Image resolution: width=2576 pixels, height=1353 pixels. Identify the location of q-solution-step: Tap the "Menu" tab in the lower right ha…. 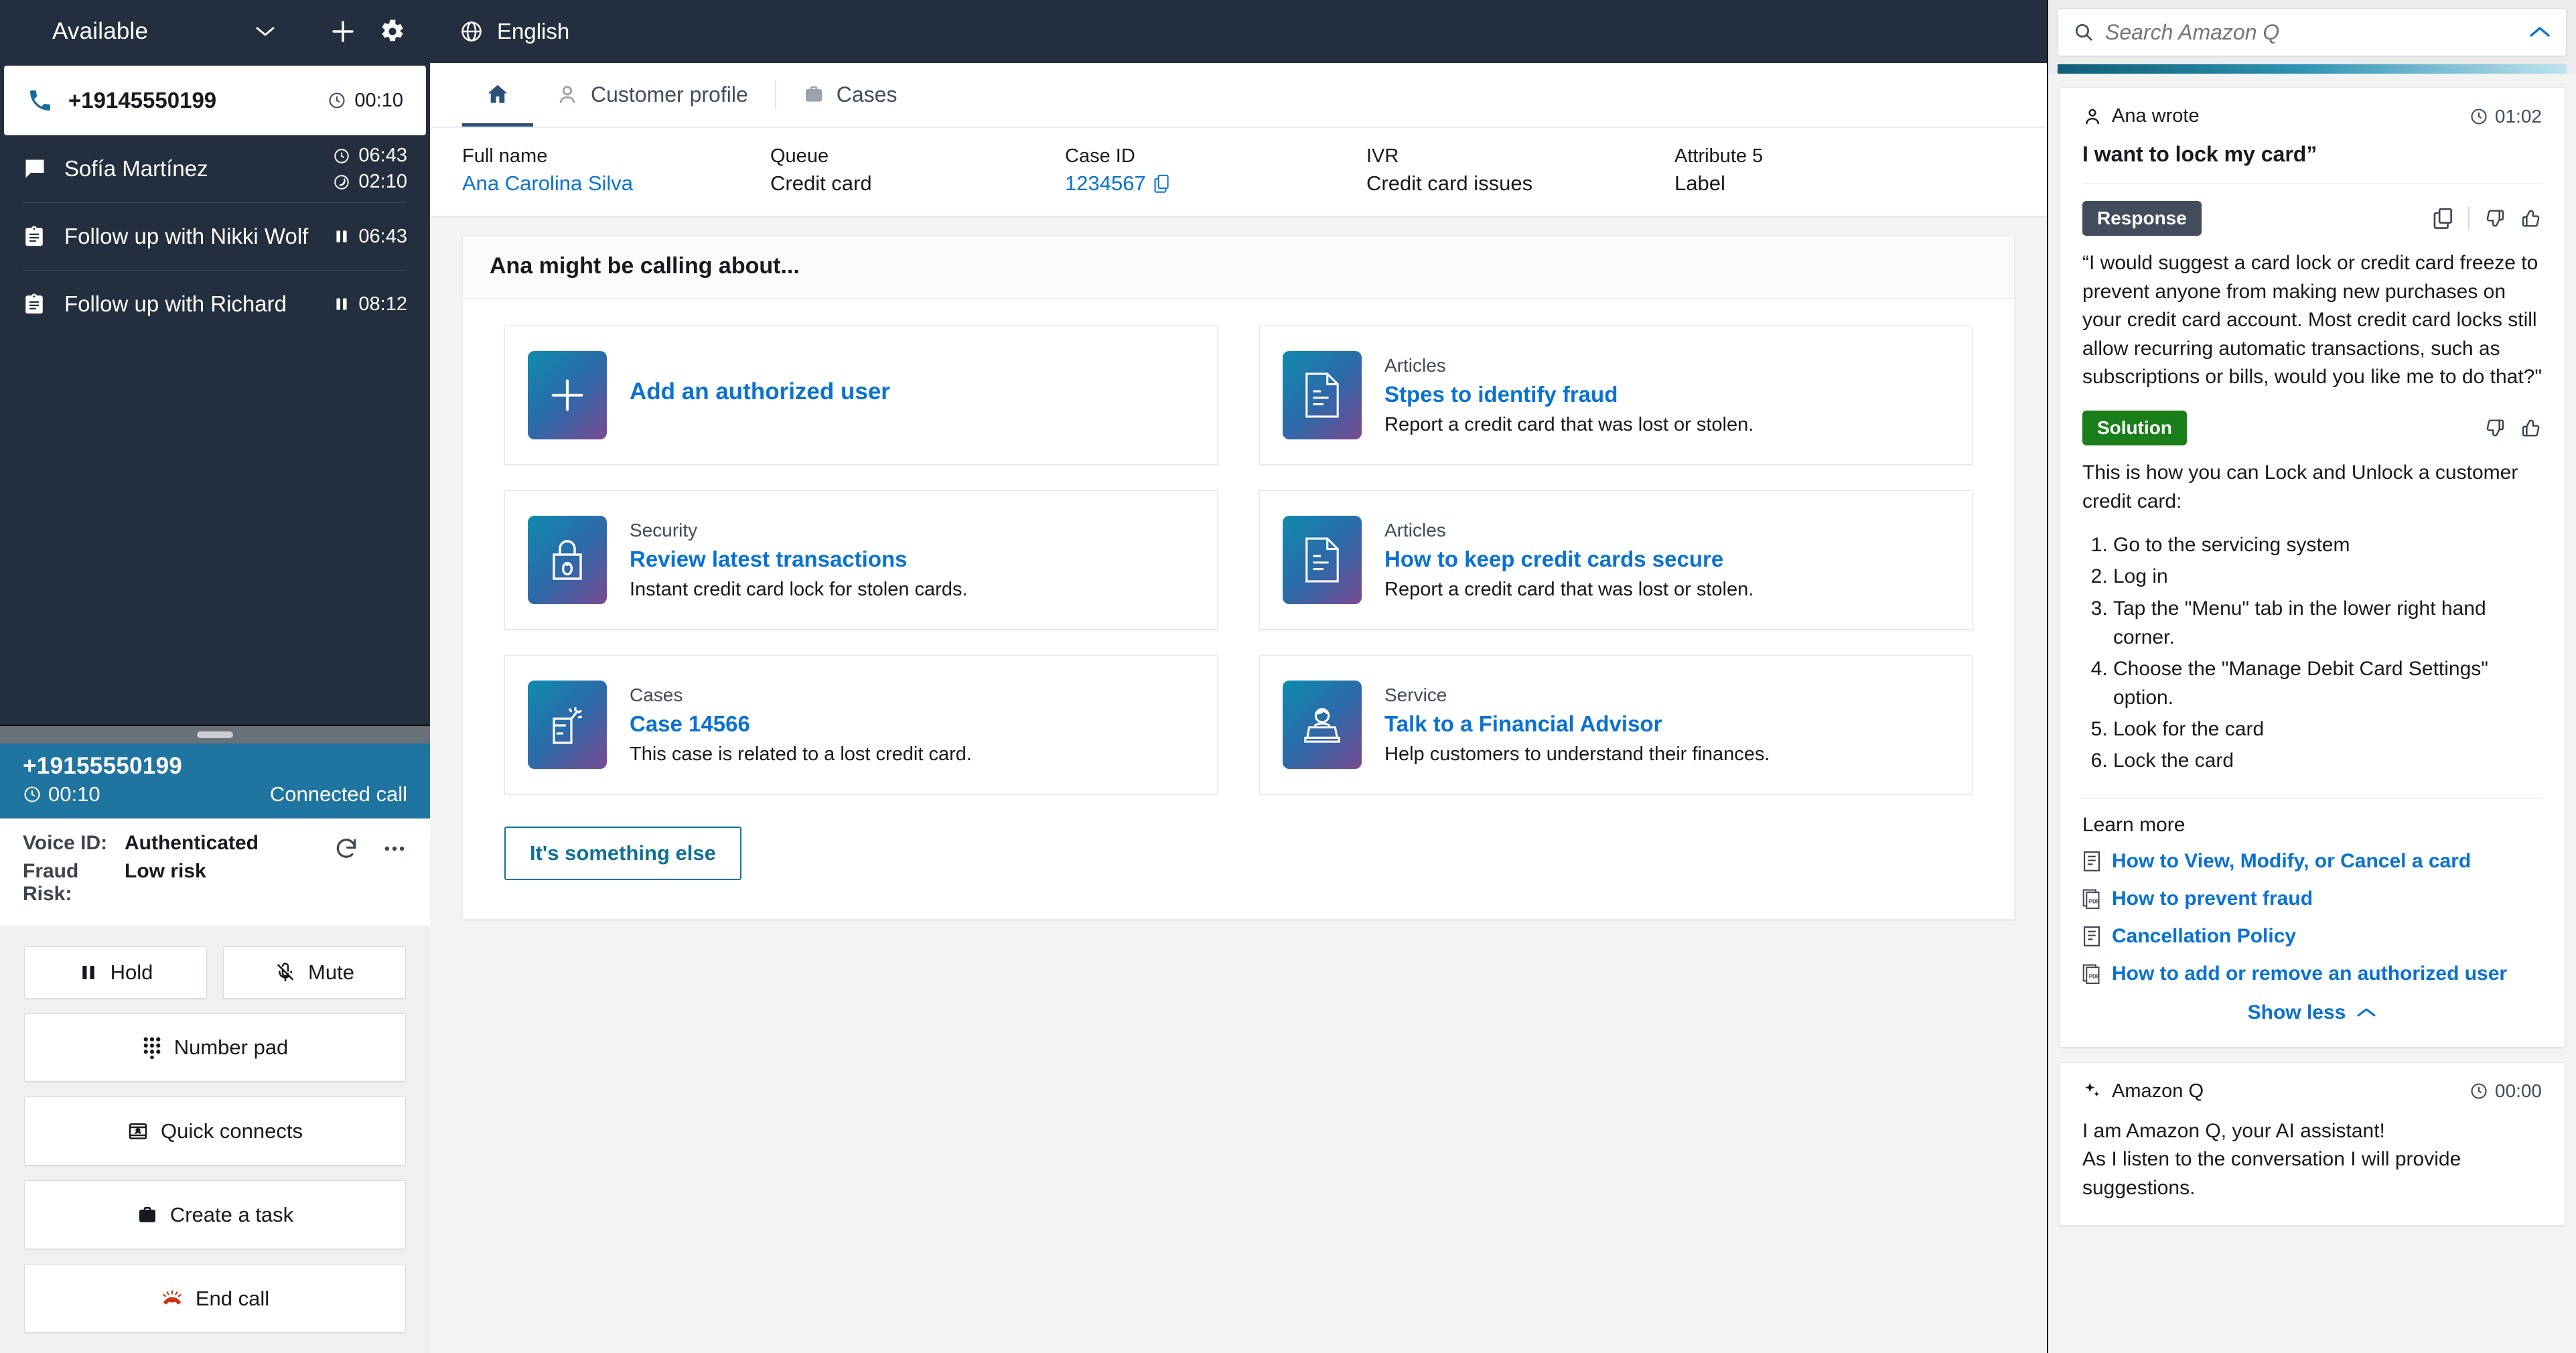
(2327, 623).